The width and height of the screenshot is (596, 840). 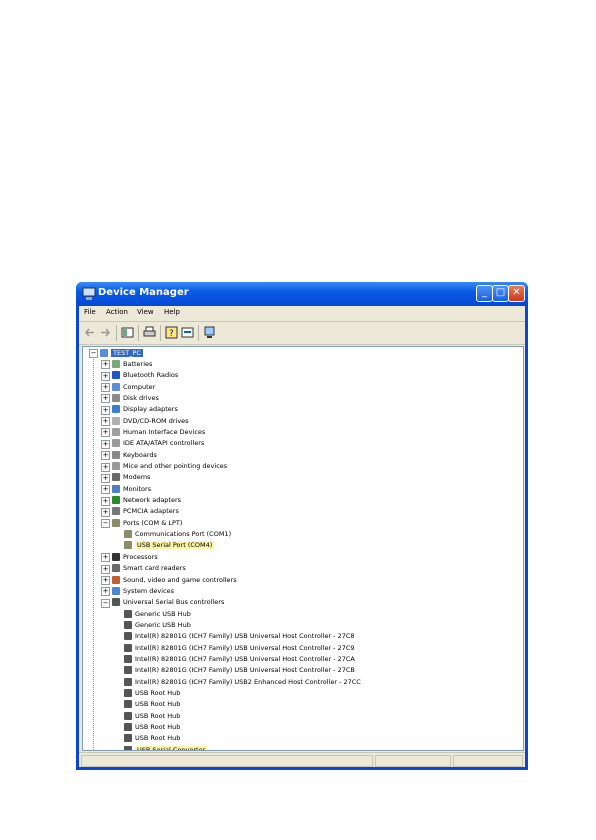 I want to click on scan-hardware-icon, so click(x=209, y=332).